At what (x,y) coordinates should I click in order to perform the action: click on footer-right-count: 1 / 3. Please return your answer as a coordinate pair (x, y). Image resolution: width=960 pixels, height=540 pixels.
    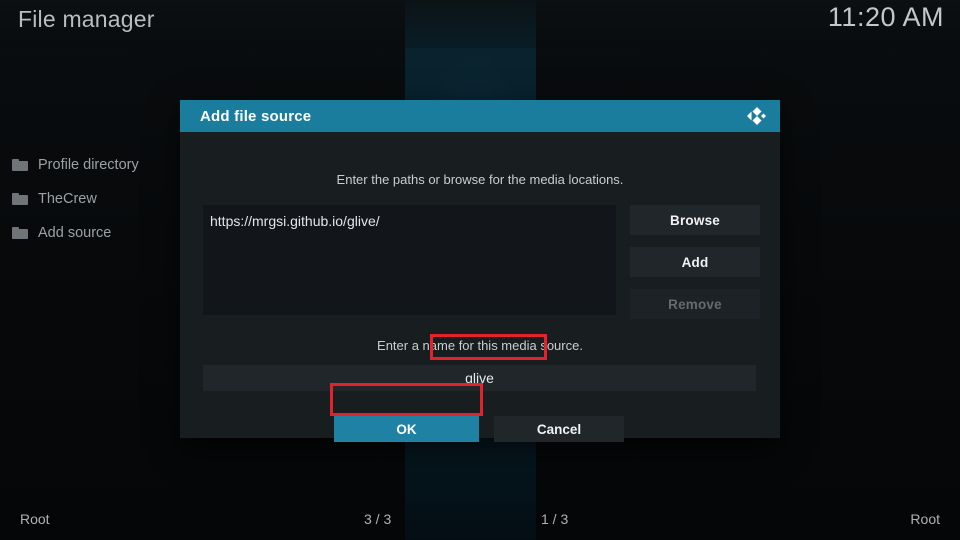
    Looking at the image, I should click on (555, 519).